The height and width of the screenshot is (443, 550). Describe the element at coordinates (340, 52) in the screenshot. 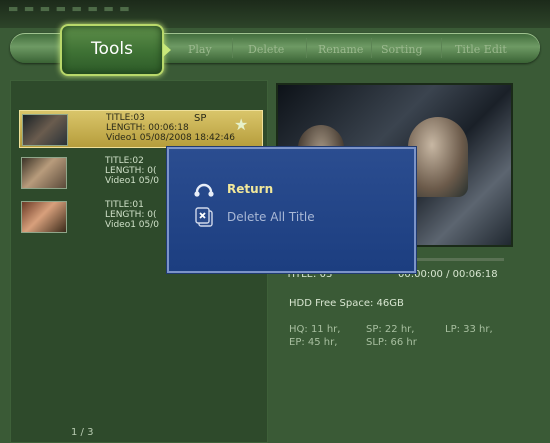

I see `menu-item-rename: Rename` at that location.